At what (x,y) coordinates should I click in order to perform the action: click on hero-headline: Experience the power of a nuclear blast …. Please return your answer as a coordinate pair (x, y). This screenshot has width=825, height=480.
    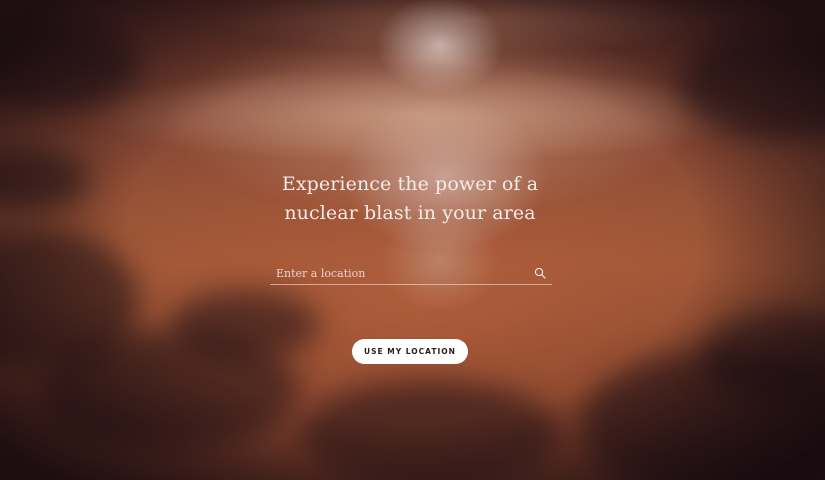
    Looking at the image, I should click on (410, 198).